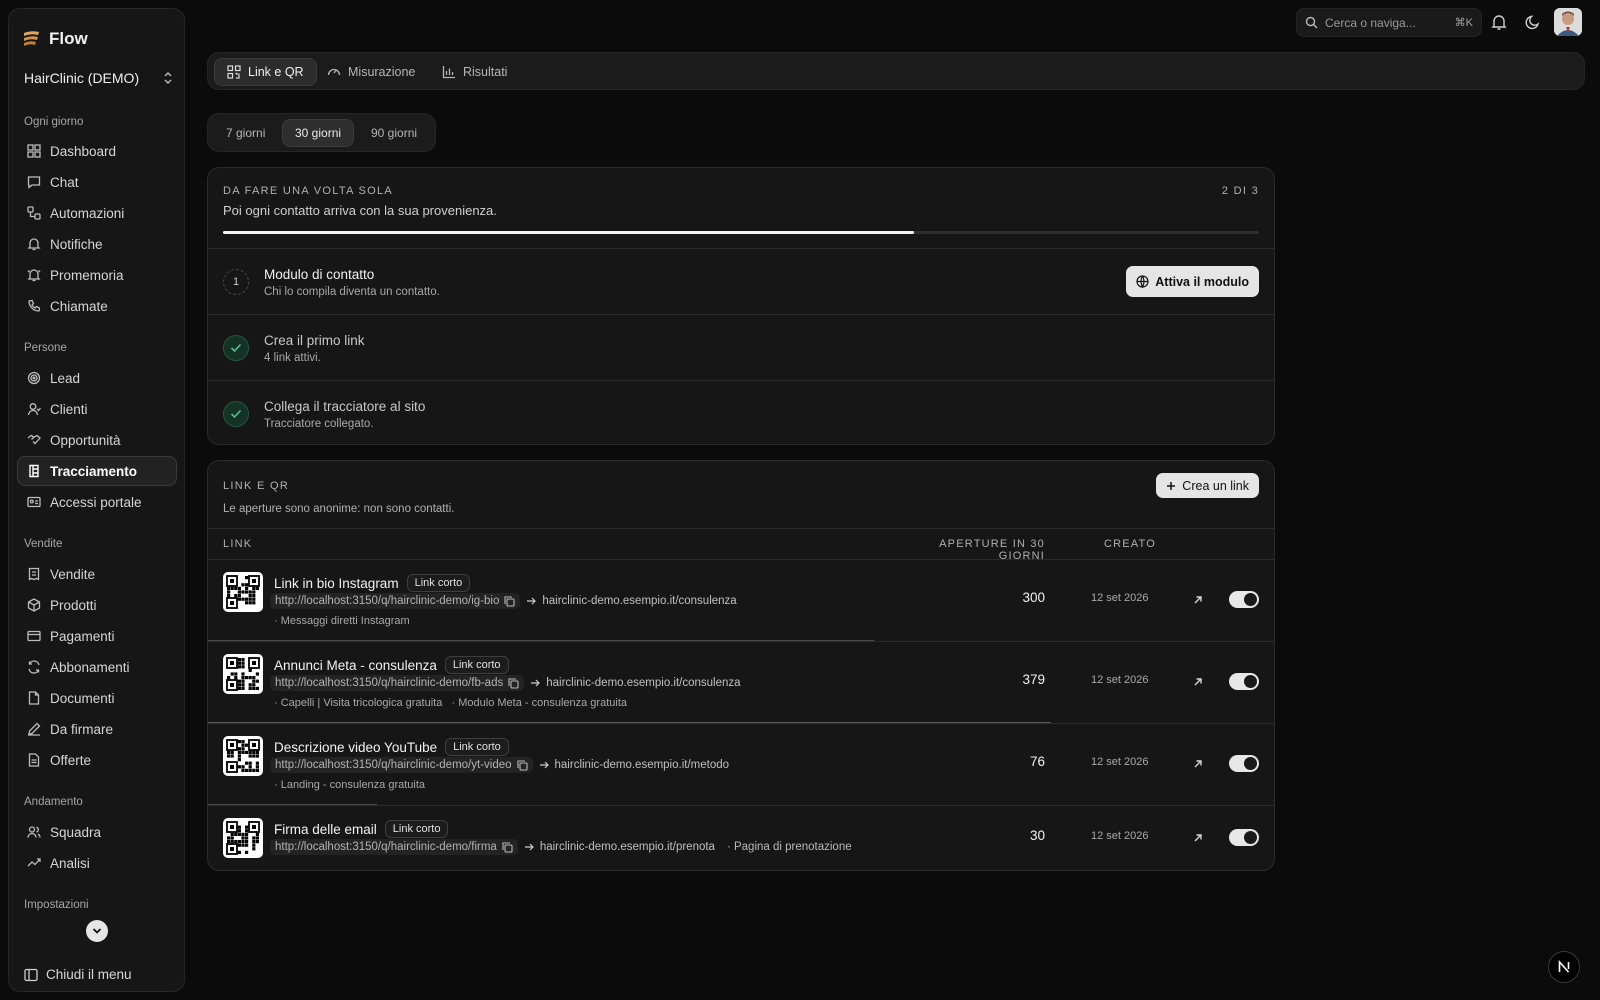 The width and height of the screenshot is (1600, 1000). I want to click on tab-label: Link e QR, so click(276, 72).